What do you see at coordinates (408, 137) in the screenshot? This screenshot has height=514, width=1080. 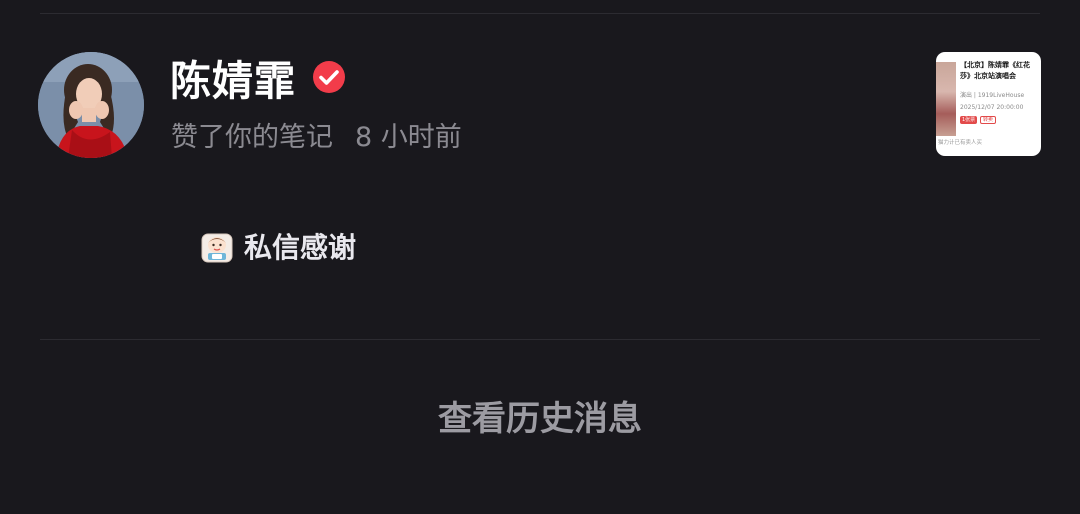 I see `timestamp: 8 小时前` at bounding box center [408, 137].